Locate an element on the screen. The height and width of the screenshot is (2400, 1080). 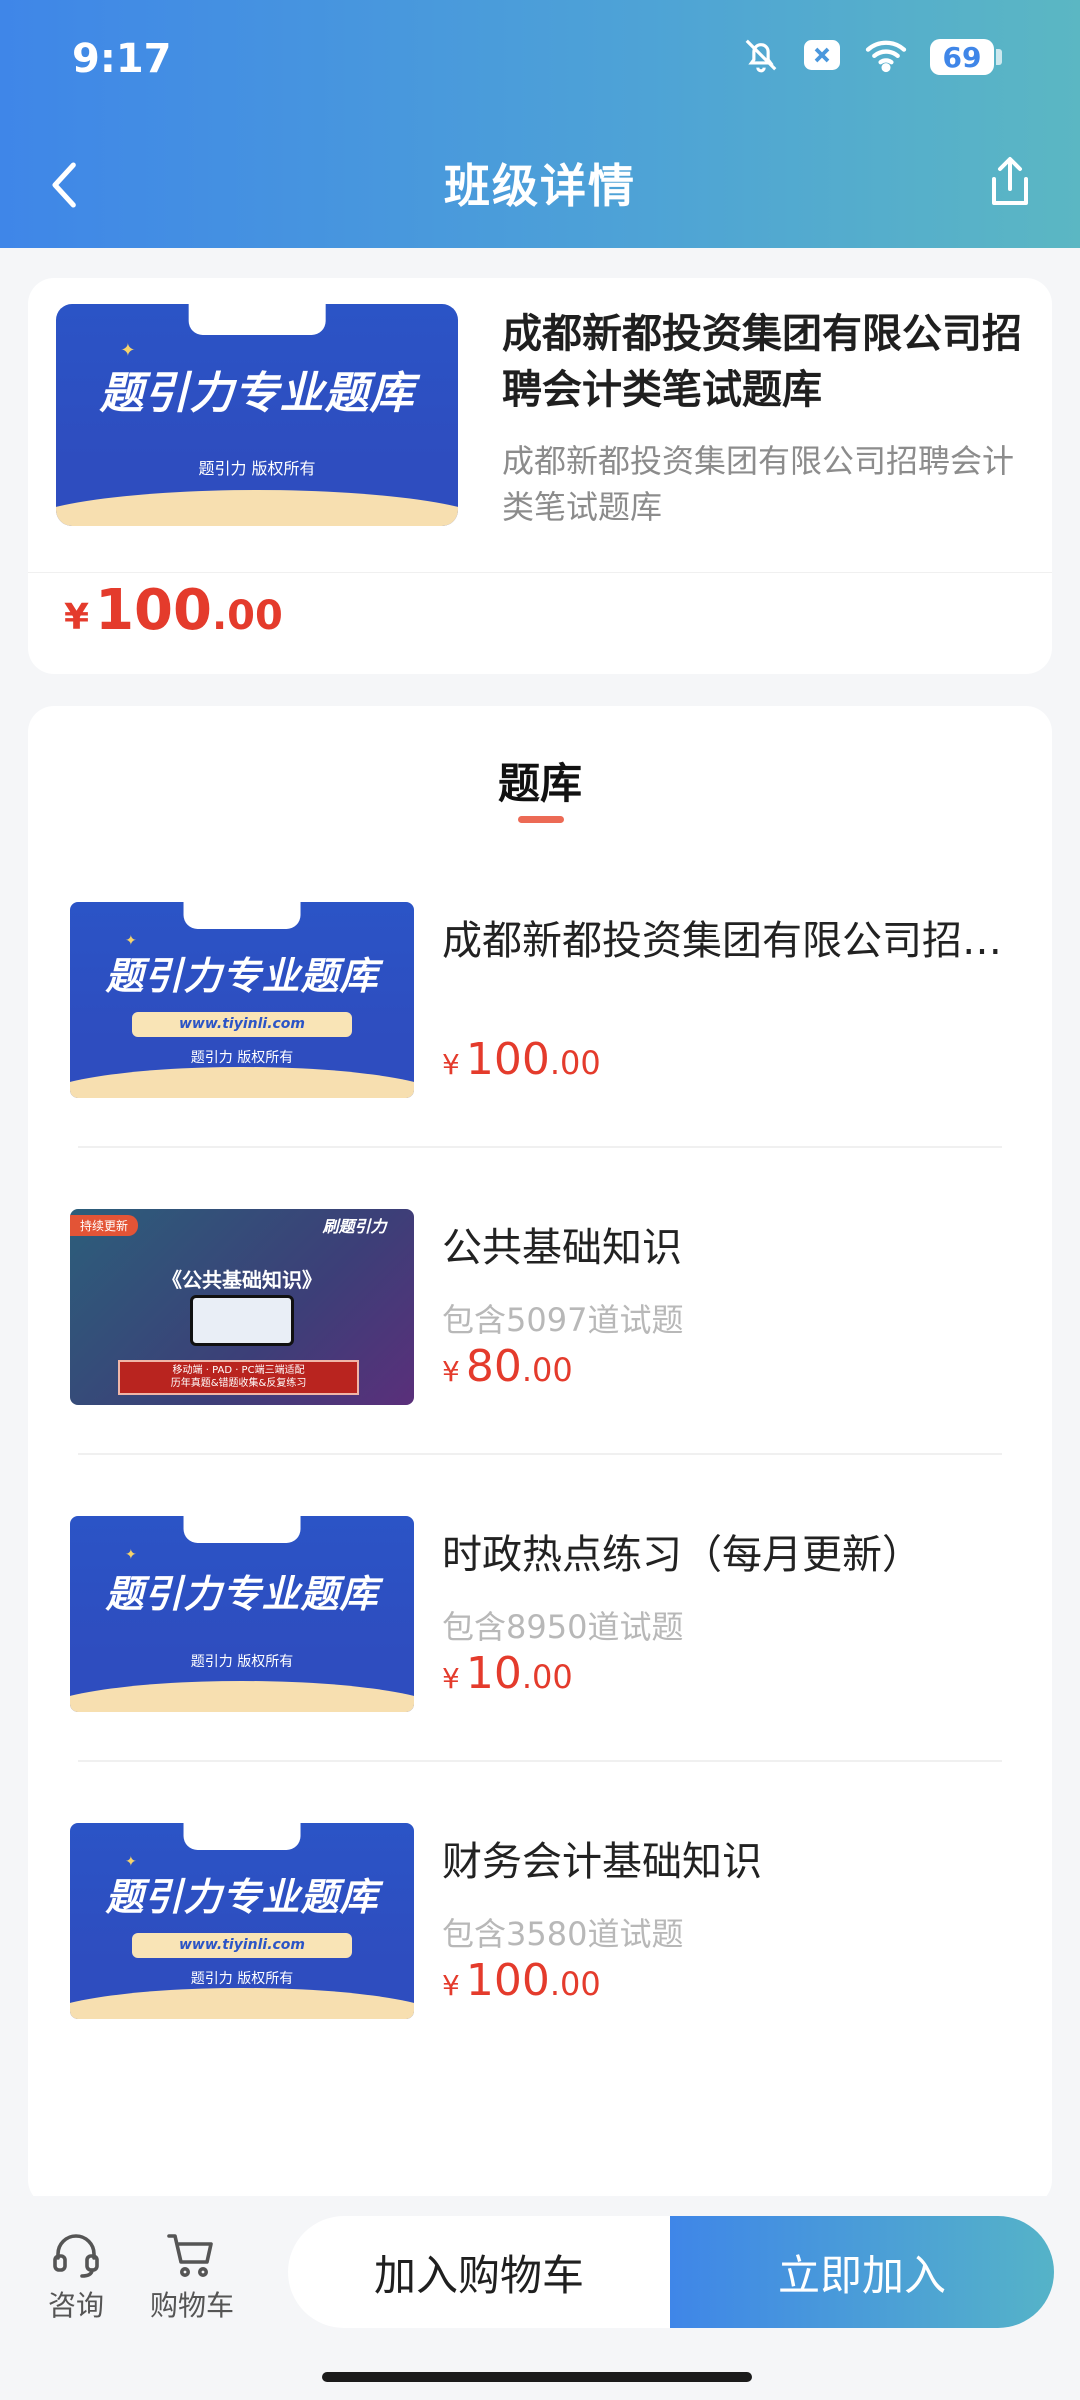
battery-icon: 69 is located at coordinates (966, 57).